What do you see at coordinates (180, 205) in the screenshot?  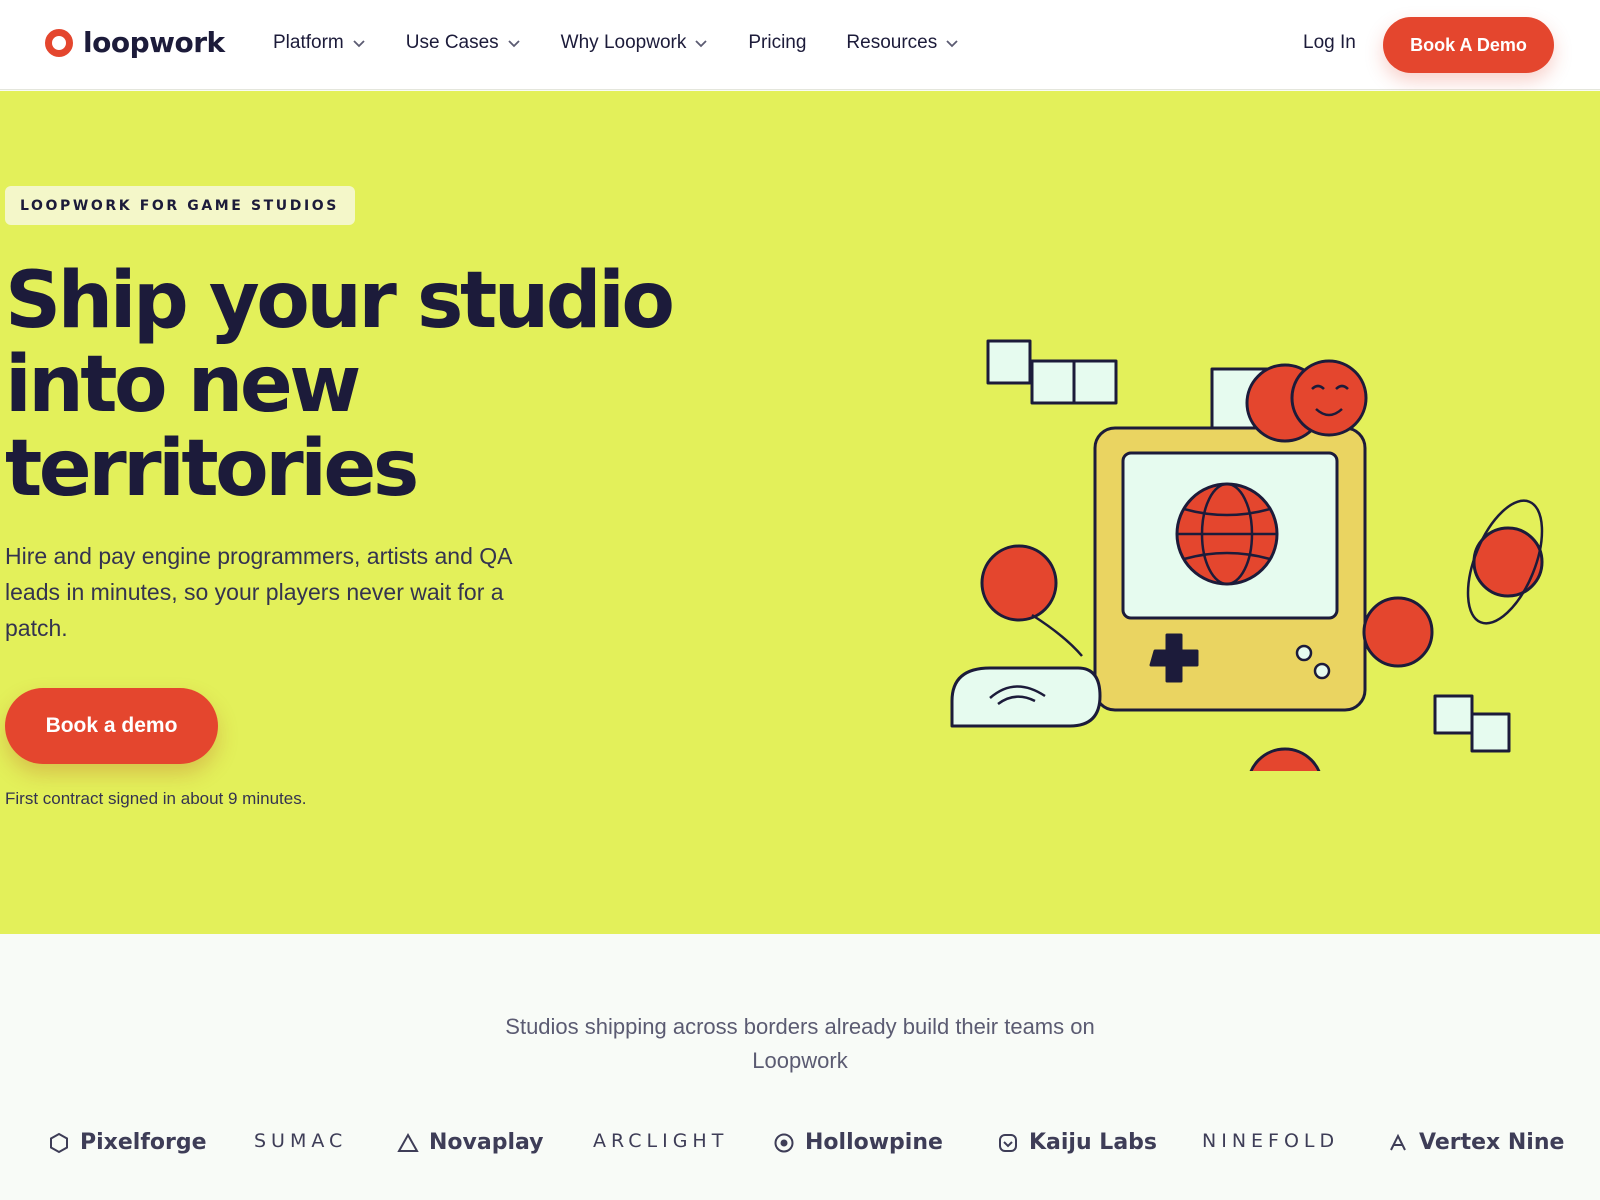 I see `hero-badge: LOOPWORK FOR GAME STUDIOS` at bounding box center [180, 205].